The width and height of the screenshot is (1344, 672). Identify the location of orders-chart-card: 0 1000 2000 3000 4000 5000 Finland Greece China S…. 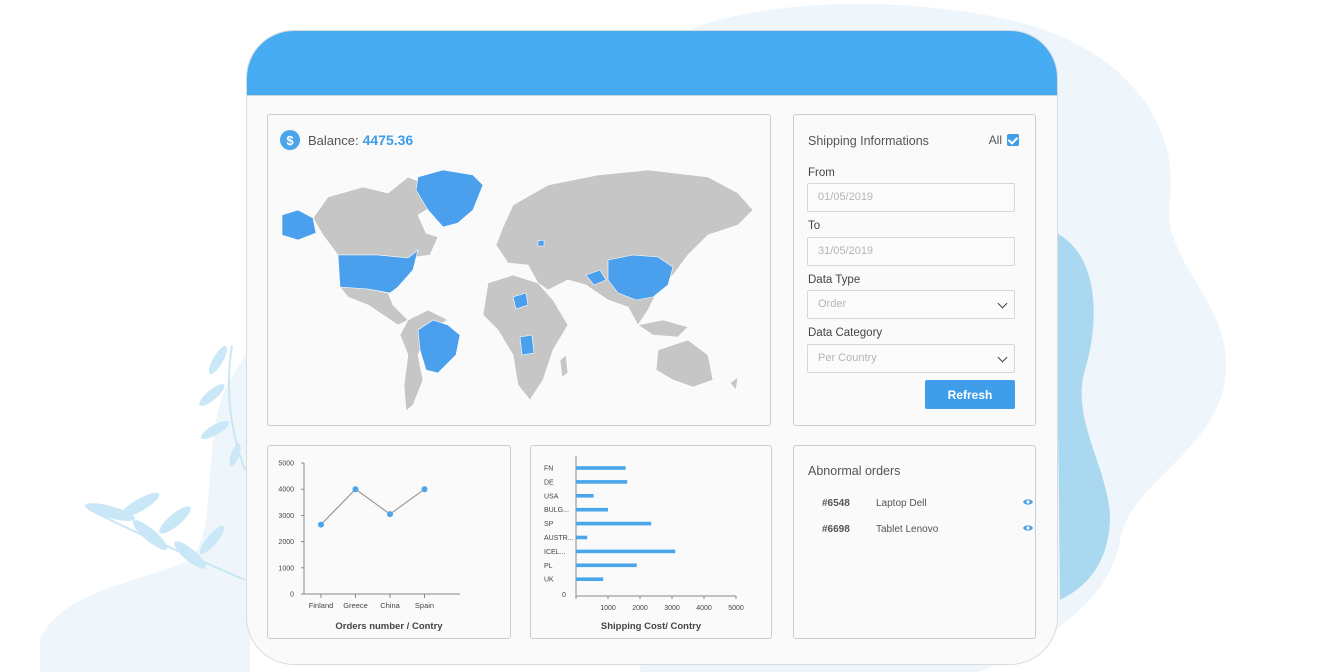
(389, 542).